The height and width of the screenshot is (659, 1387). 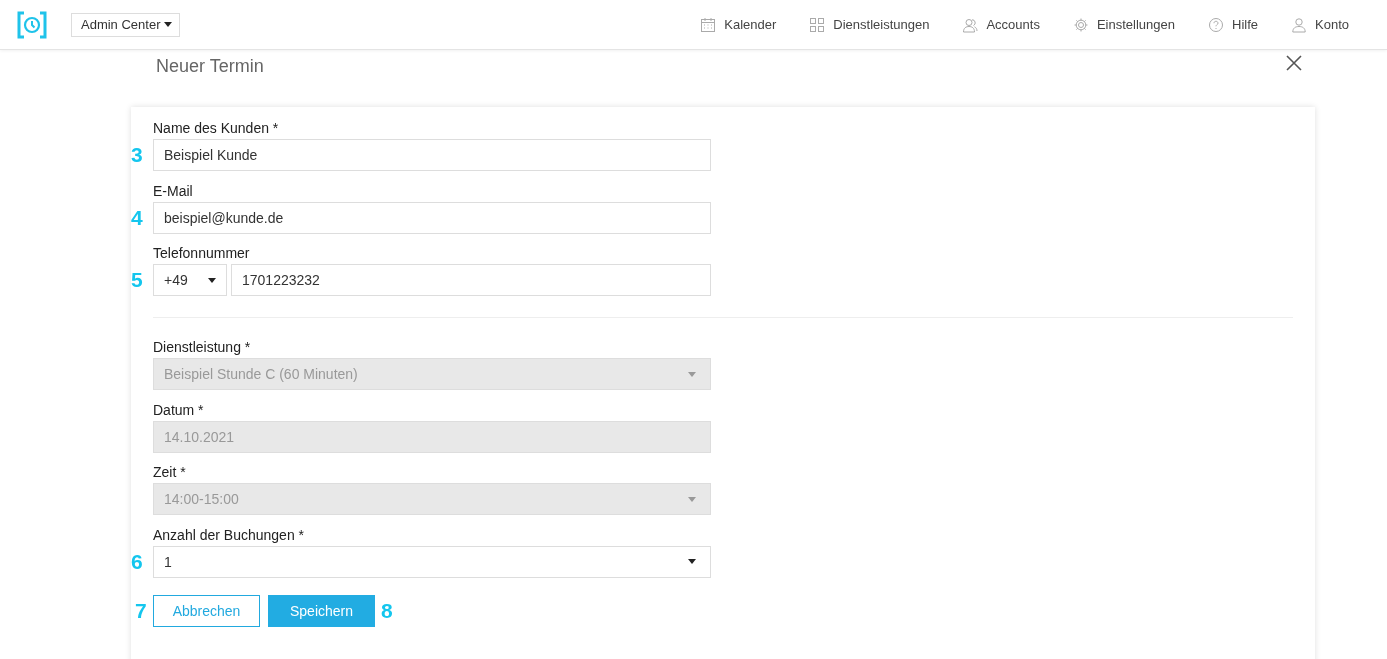 I want to click on nav-link: Konto, so click(x=1320, y=24).